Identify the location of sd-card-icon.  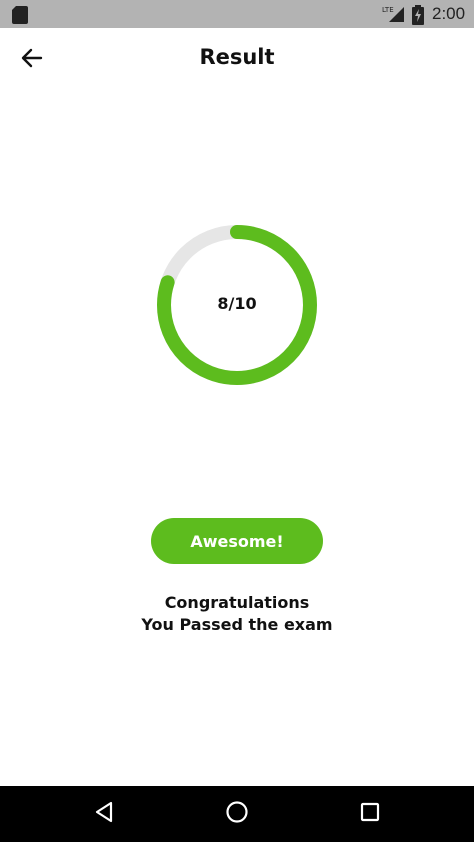
(20, 17).